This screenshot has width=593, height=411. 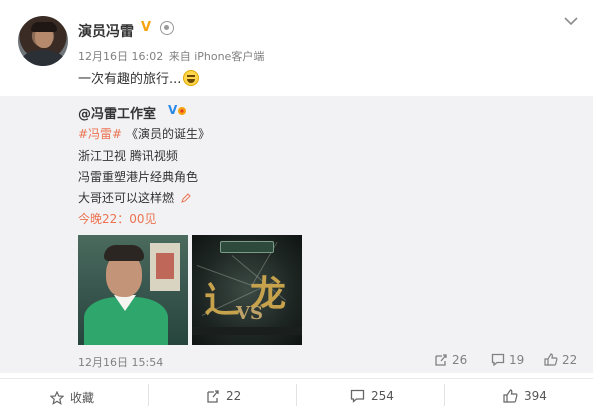 I want to click on comment-count: 254, so click(x=382, y=396).